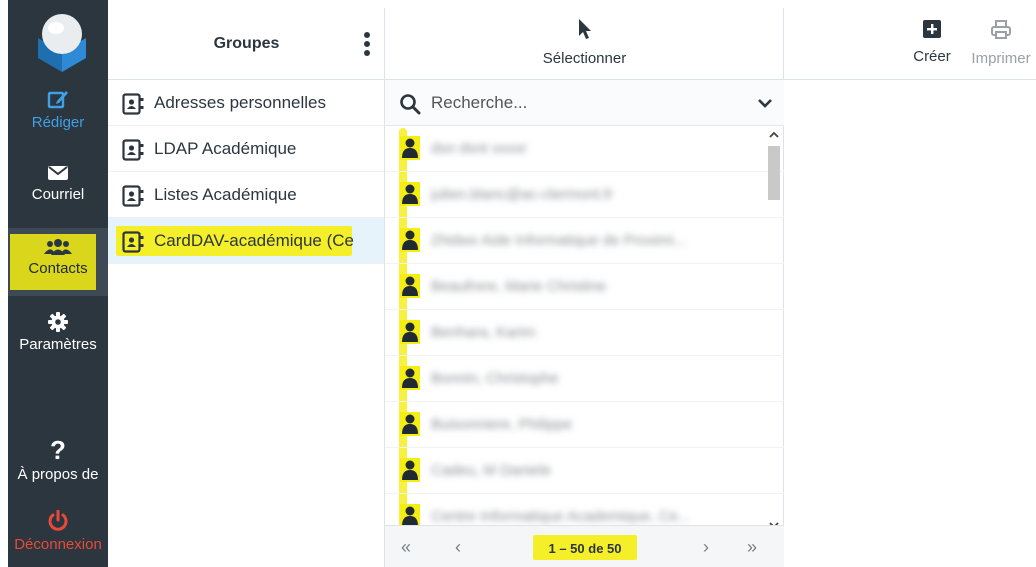 This screenshot has height=567, width=1036. I want to click on last-page-icon: », so click(752, 547).